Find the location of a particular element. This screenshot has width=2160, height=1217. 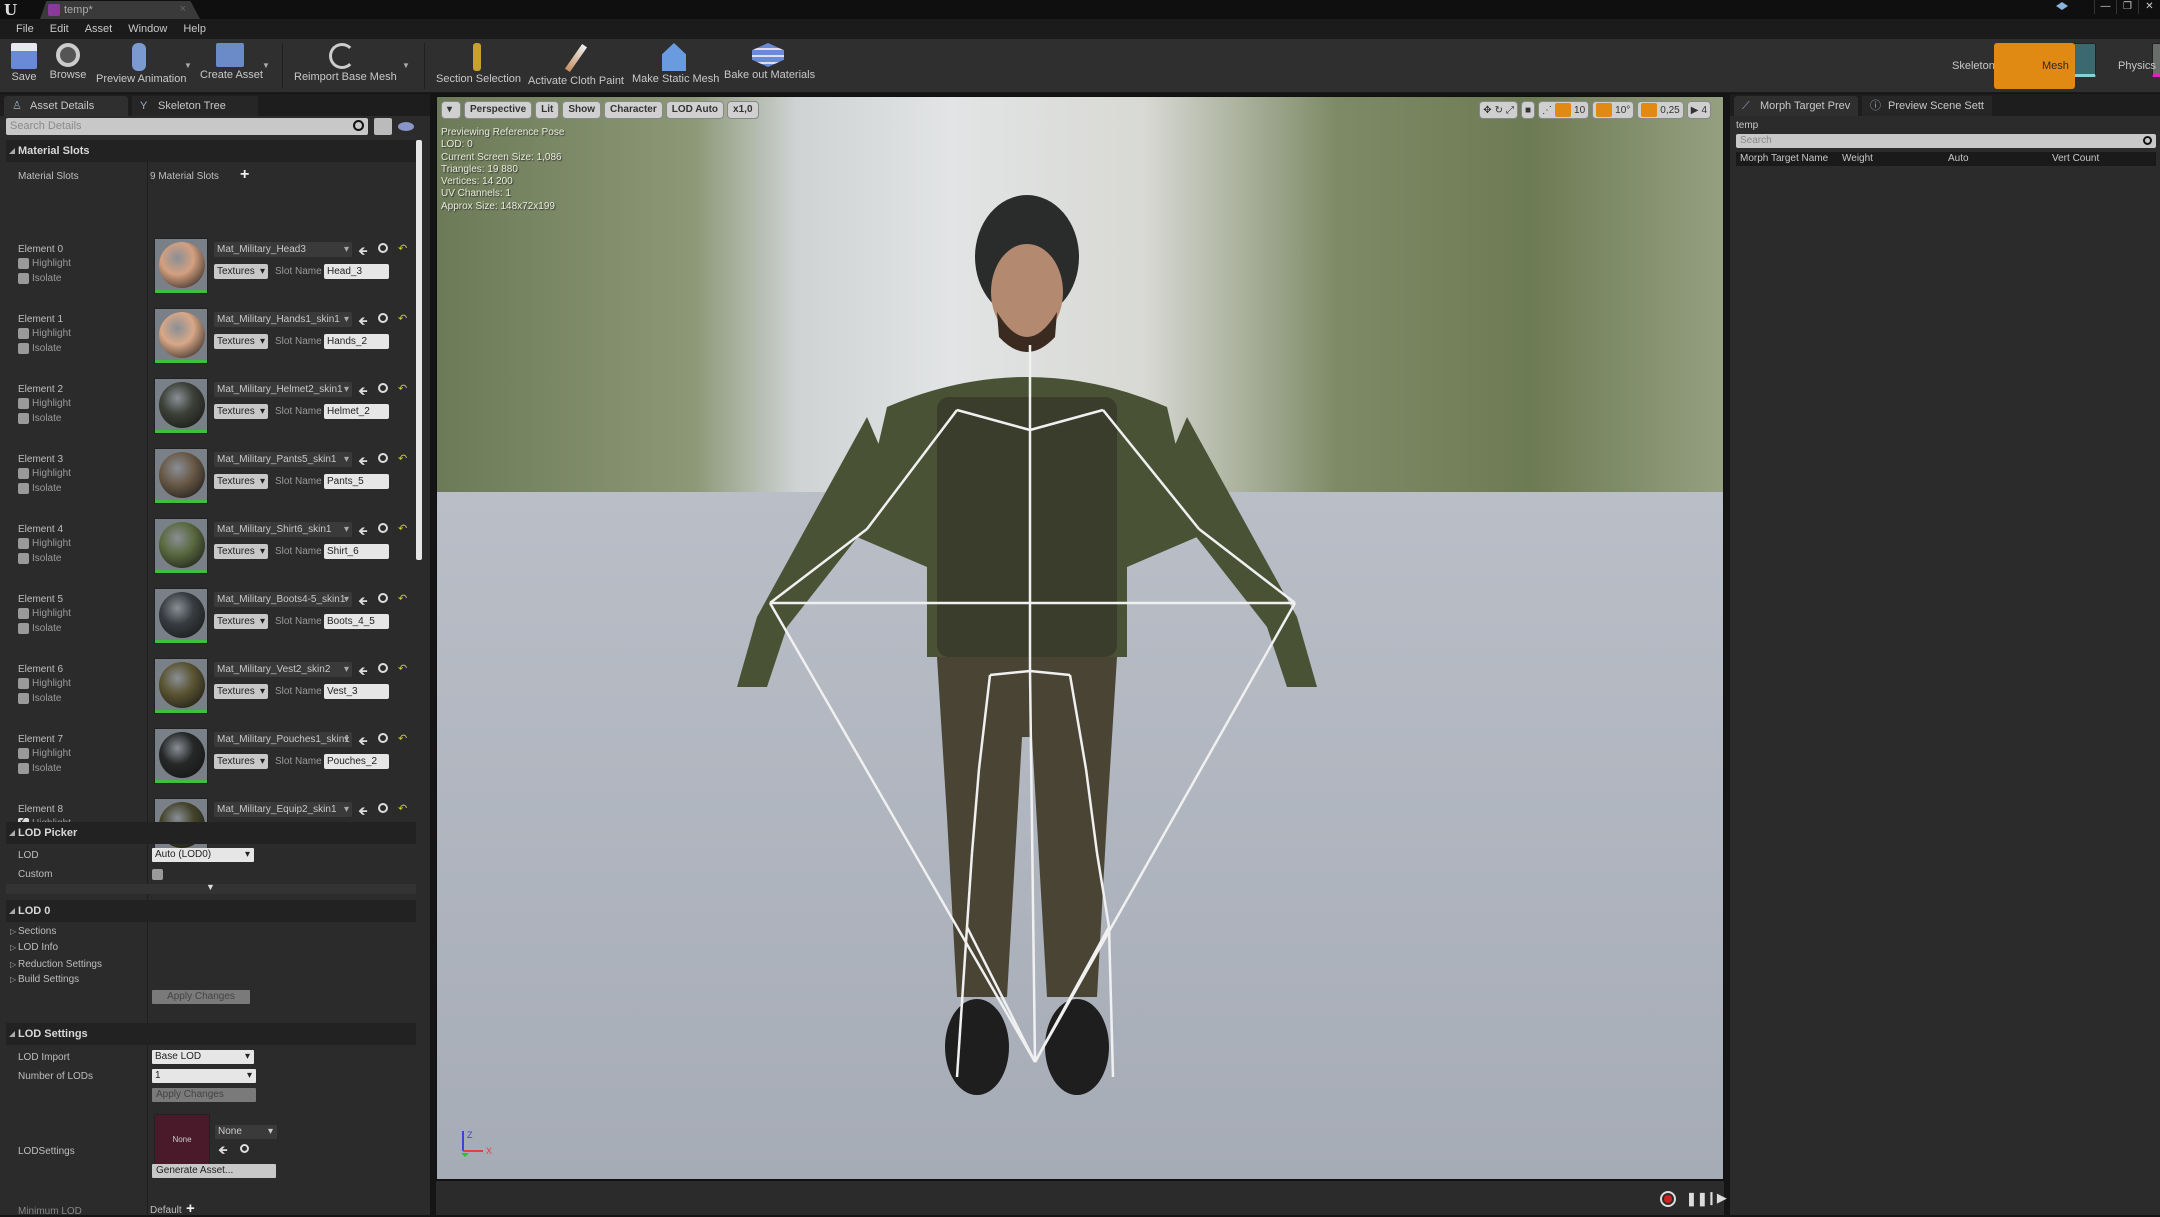

save-button: Save is located at coordinates (24, 66).